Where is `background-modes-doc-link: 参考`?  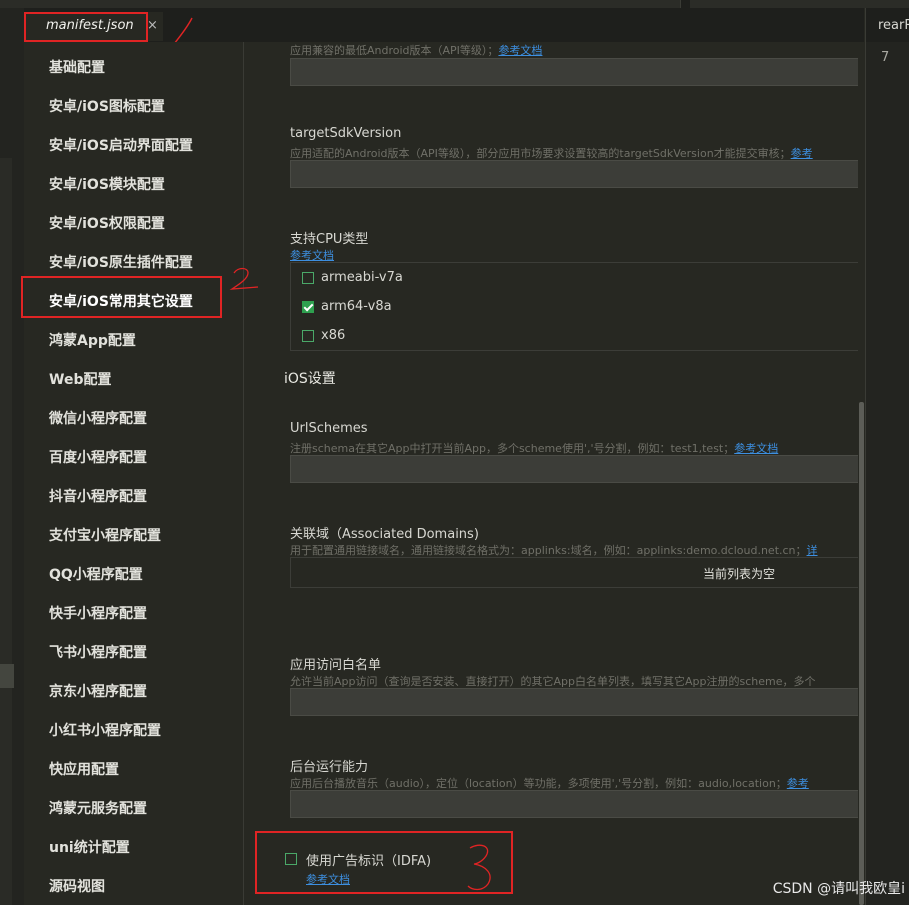
background-modes-doc-link: 参考 is located at coordinates (798, 783).